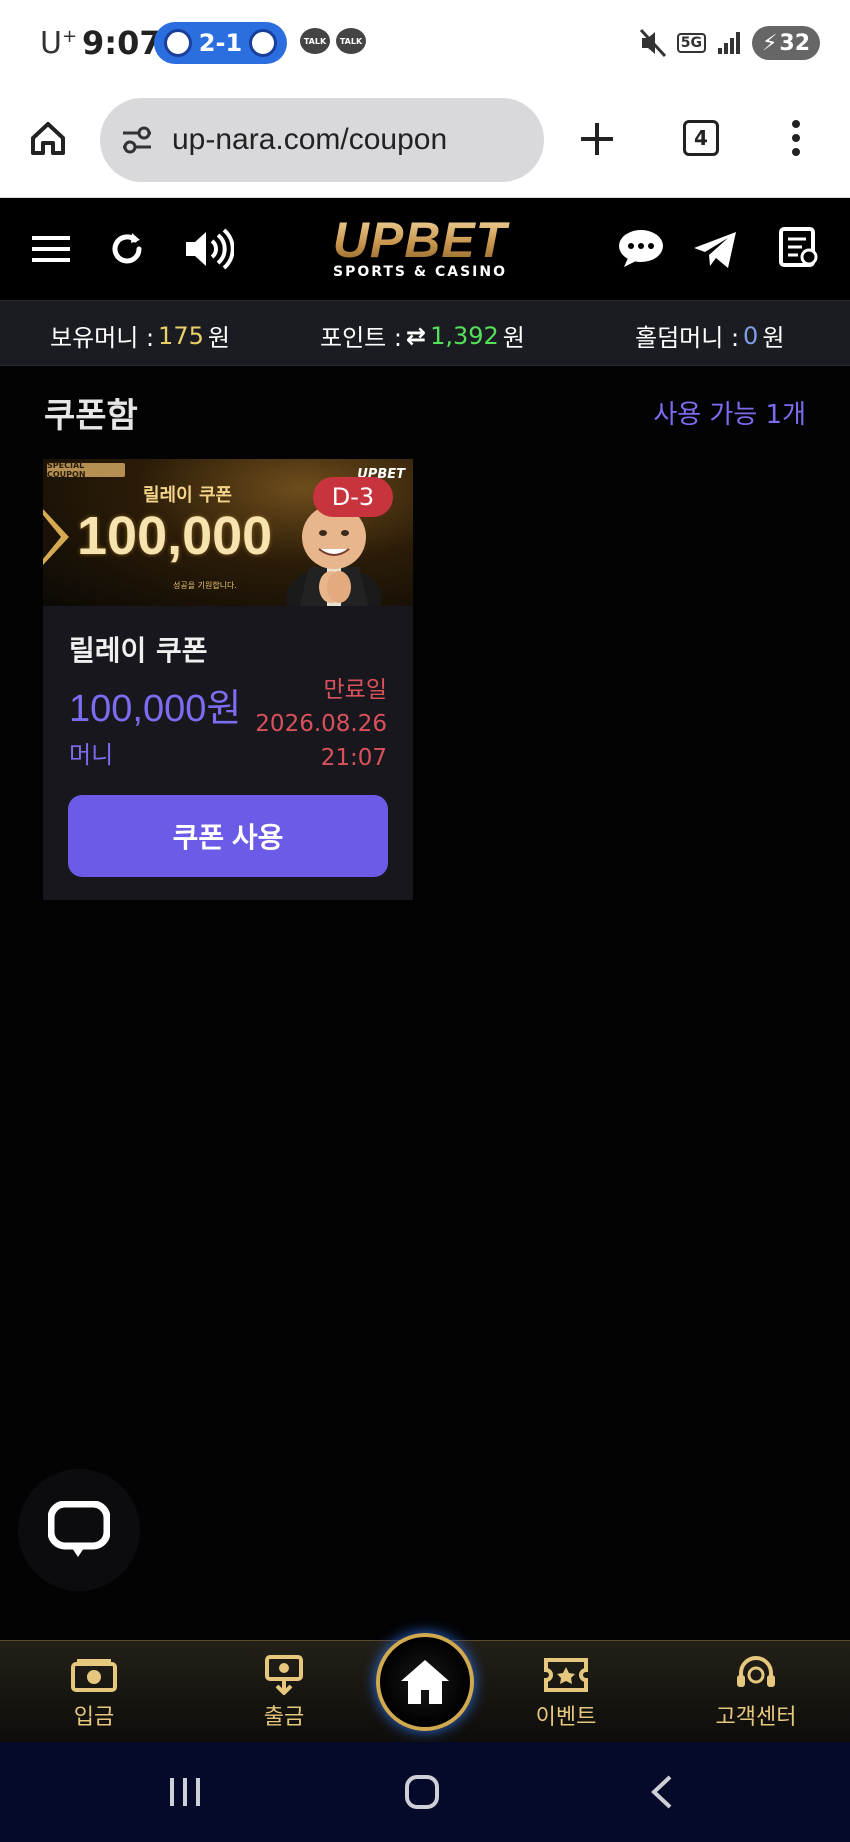  Describe the element at coordinates (140, 337) in the screenshot. I see `money-balance: 보유머니 : 175 원` at that location.